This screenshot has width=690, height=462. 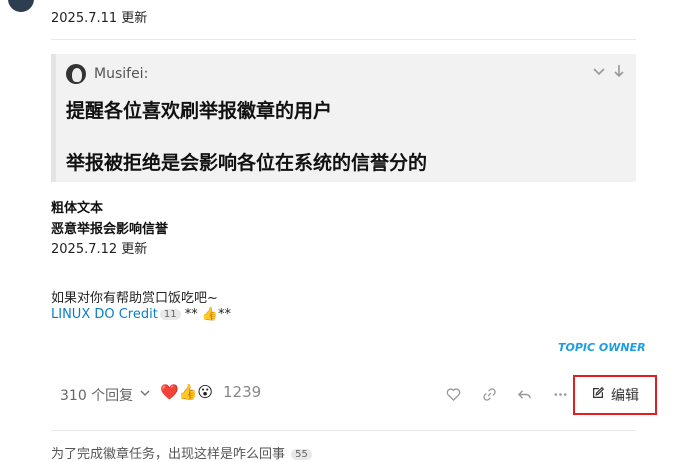 I want to click on reactions: ❤️ 👍 😮 1239, so click(x=210, y=392).